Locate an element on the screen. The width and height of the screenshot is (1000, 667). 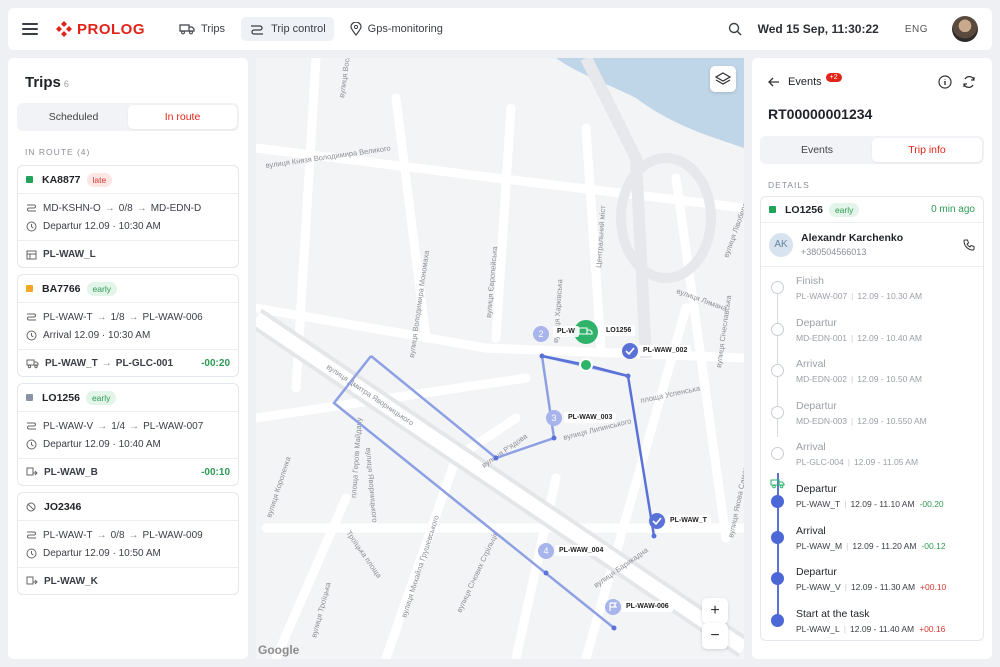
brand-logo: PROLOG is located at coordinates (100, 29).